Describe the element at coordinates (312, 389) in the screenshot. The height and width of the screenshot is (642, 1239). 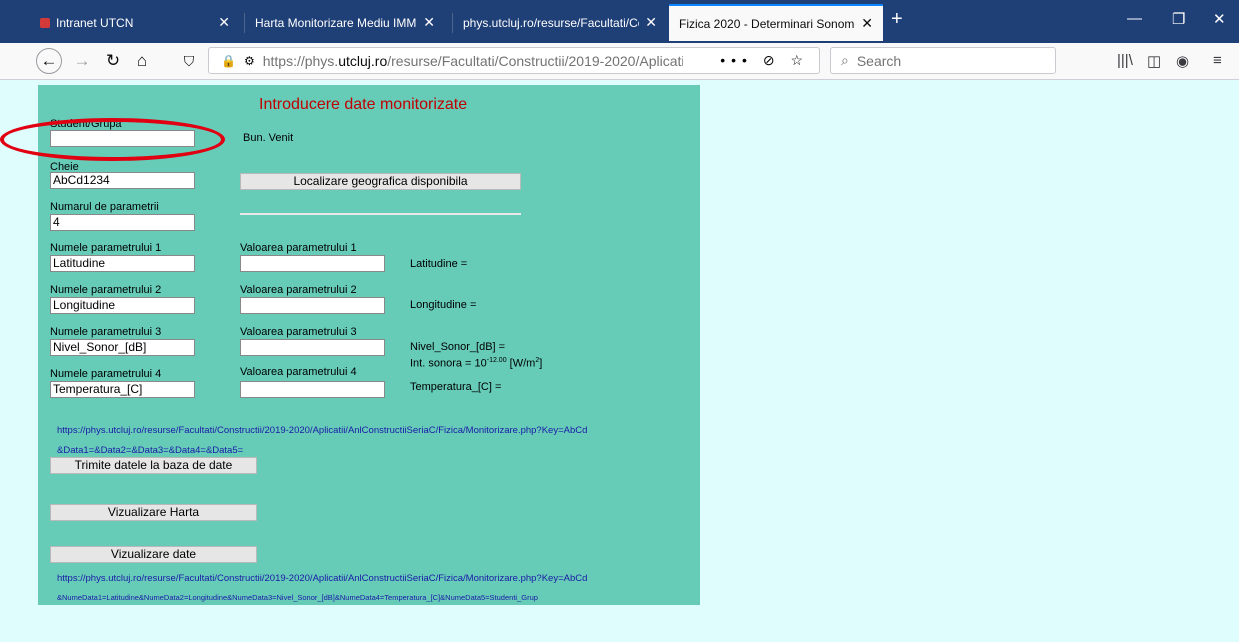
I see `param-4-value-input` at that location.